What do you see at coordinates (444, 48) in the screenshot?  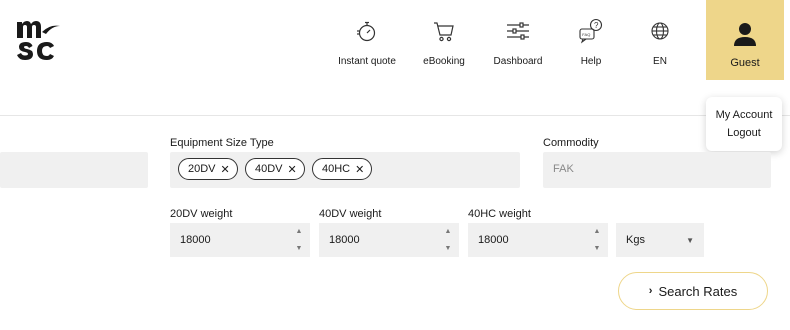 I see `nav-ebooking: eBooking` at bounding box center [444, 48].